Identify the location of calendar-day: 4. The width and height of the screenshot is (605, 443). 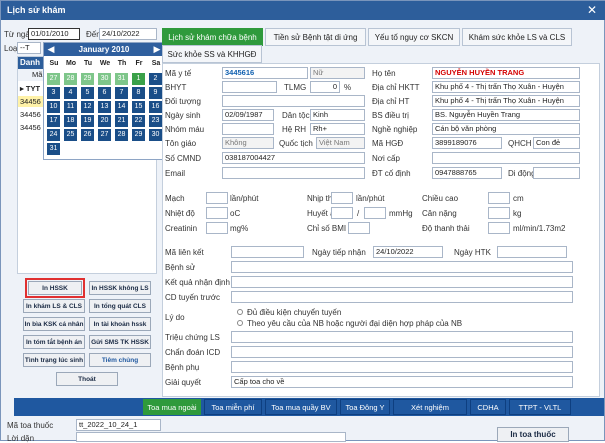
(70, 93).